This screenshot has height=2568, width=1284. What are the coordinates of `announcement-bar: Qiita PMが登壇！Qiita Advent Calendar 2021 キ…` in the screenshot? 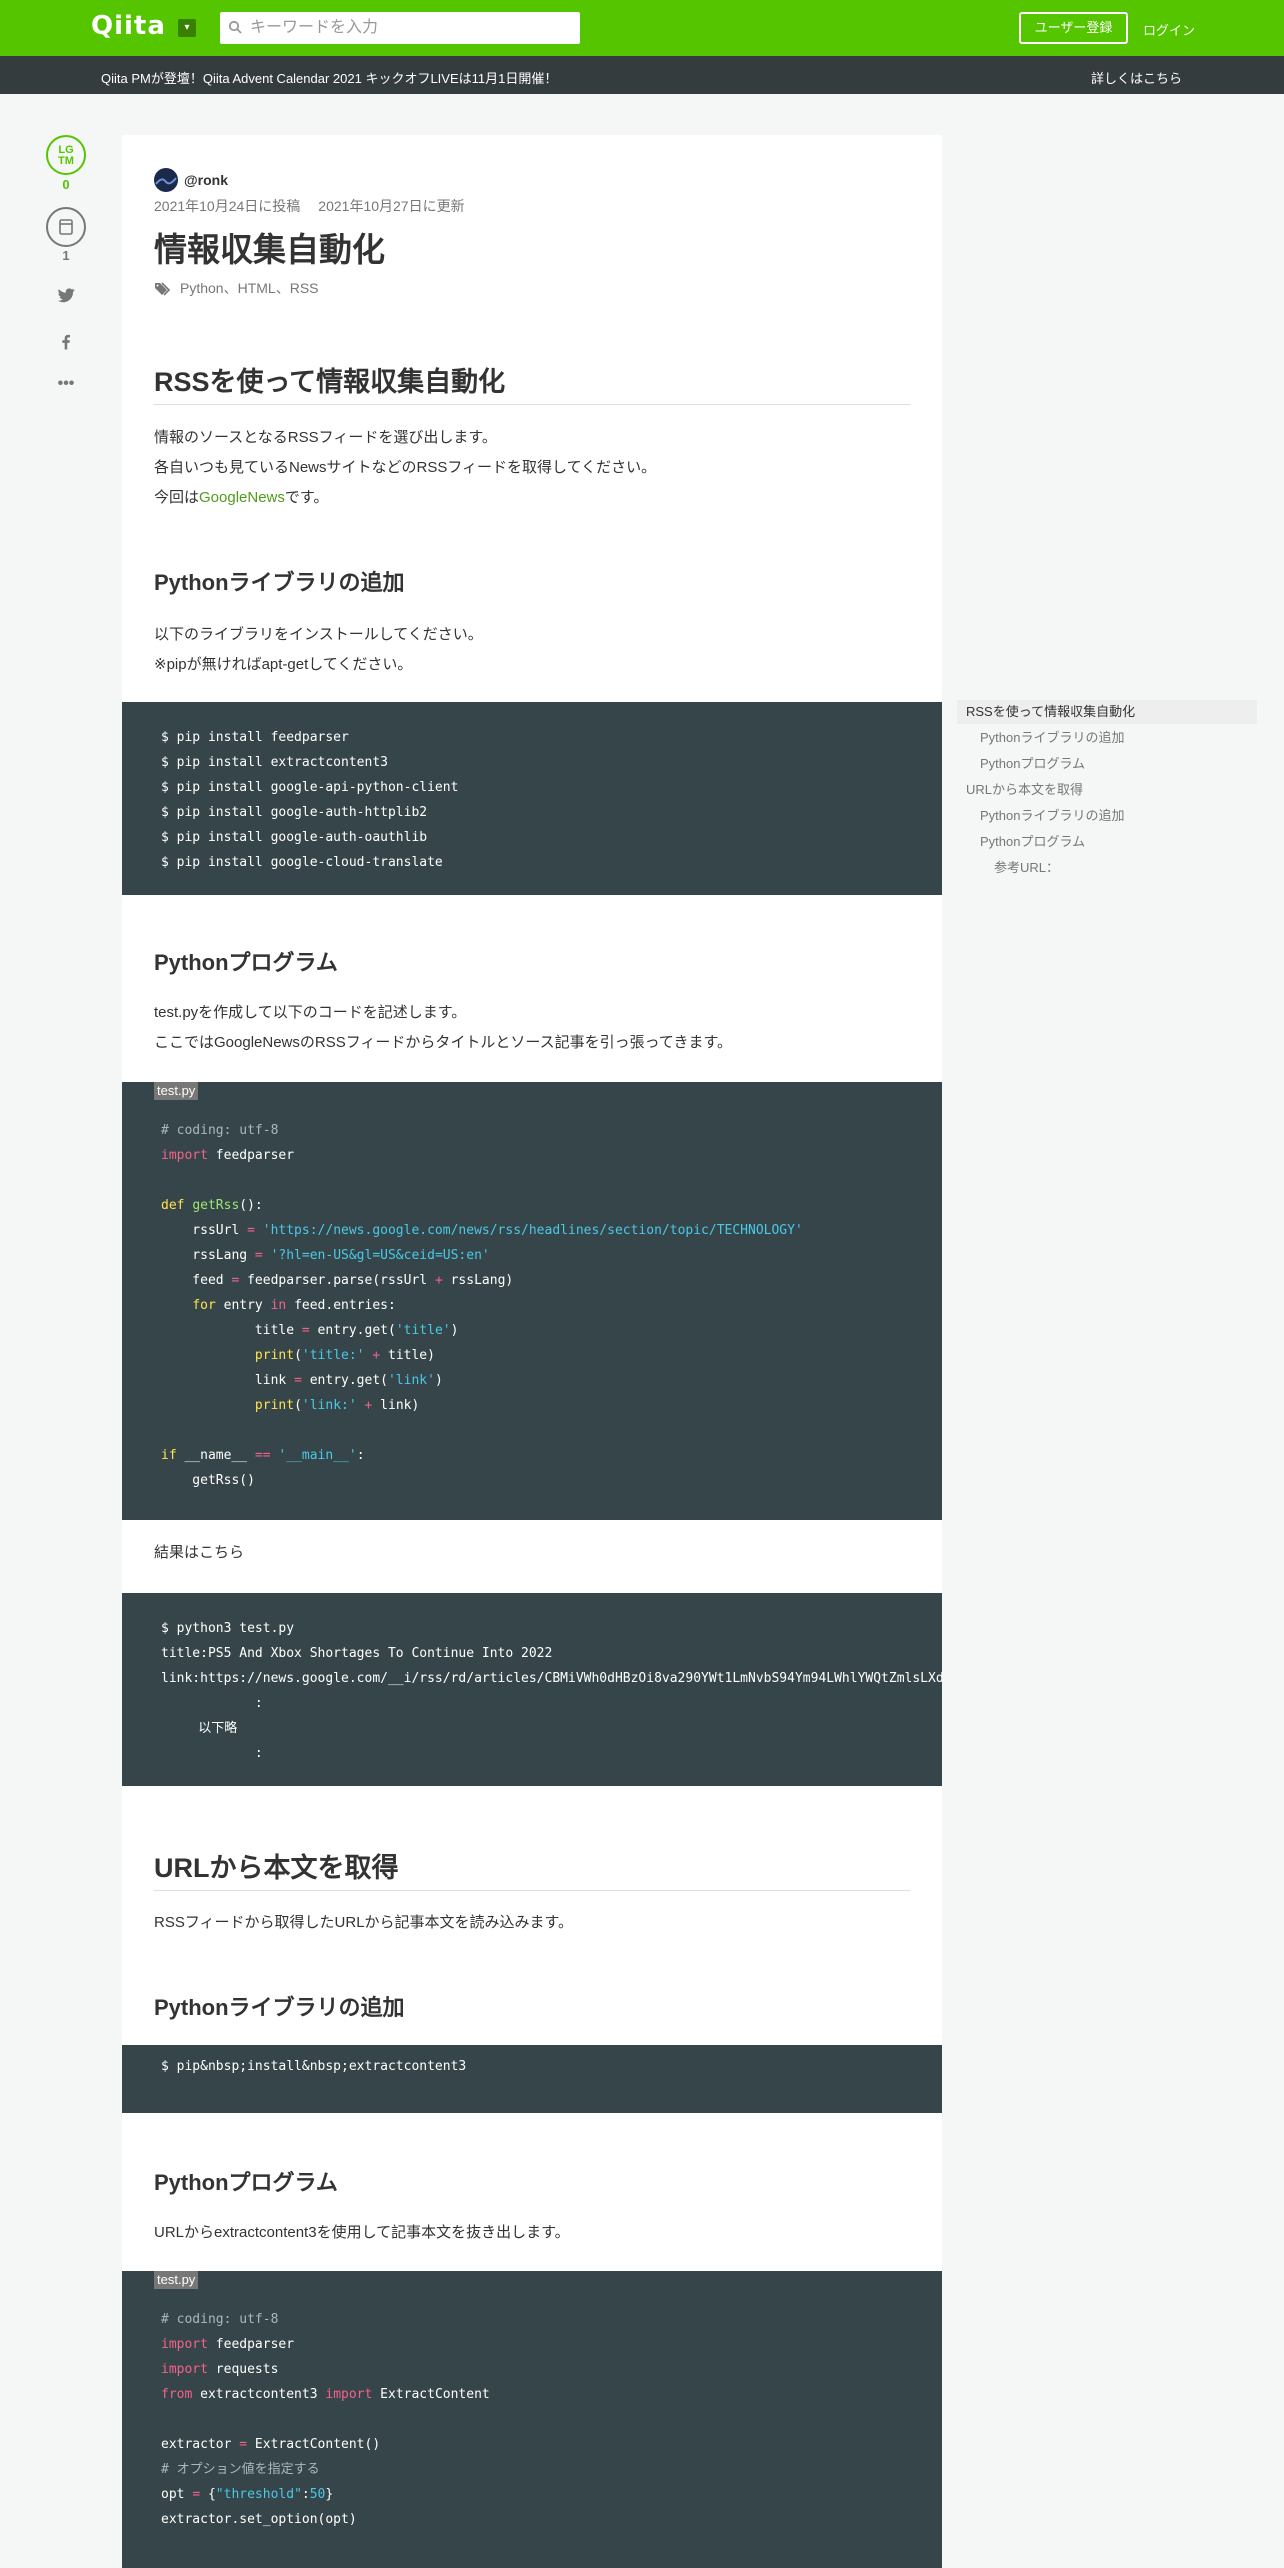 It's located at (642, 75).